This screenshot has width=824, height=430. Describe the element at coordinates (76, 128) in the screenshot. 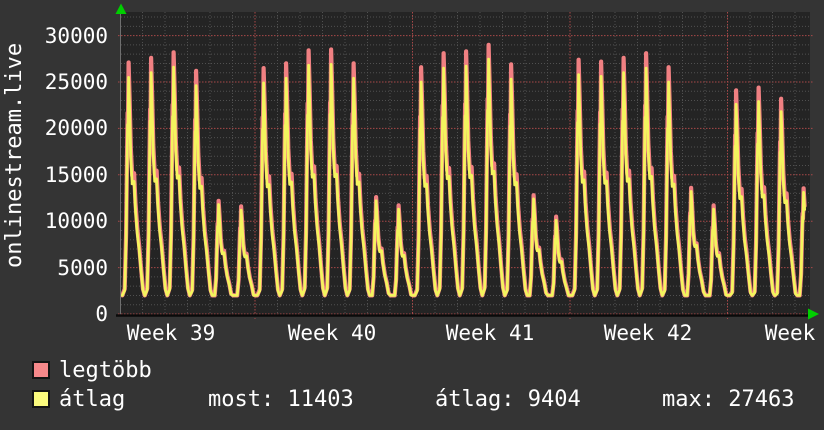

I see `y-axis-tick-label: 20000` at that location.